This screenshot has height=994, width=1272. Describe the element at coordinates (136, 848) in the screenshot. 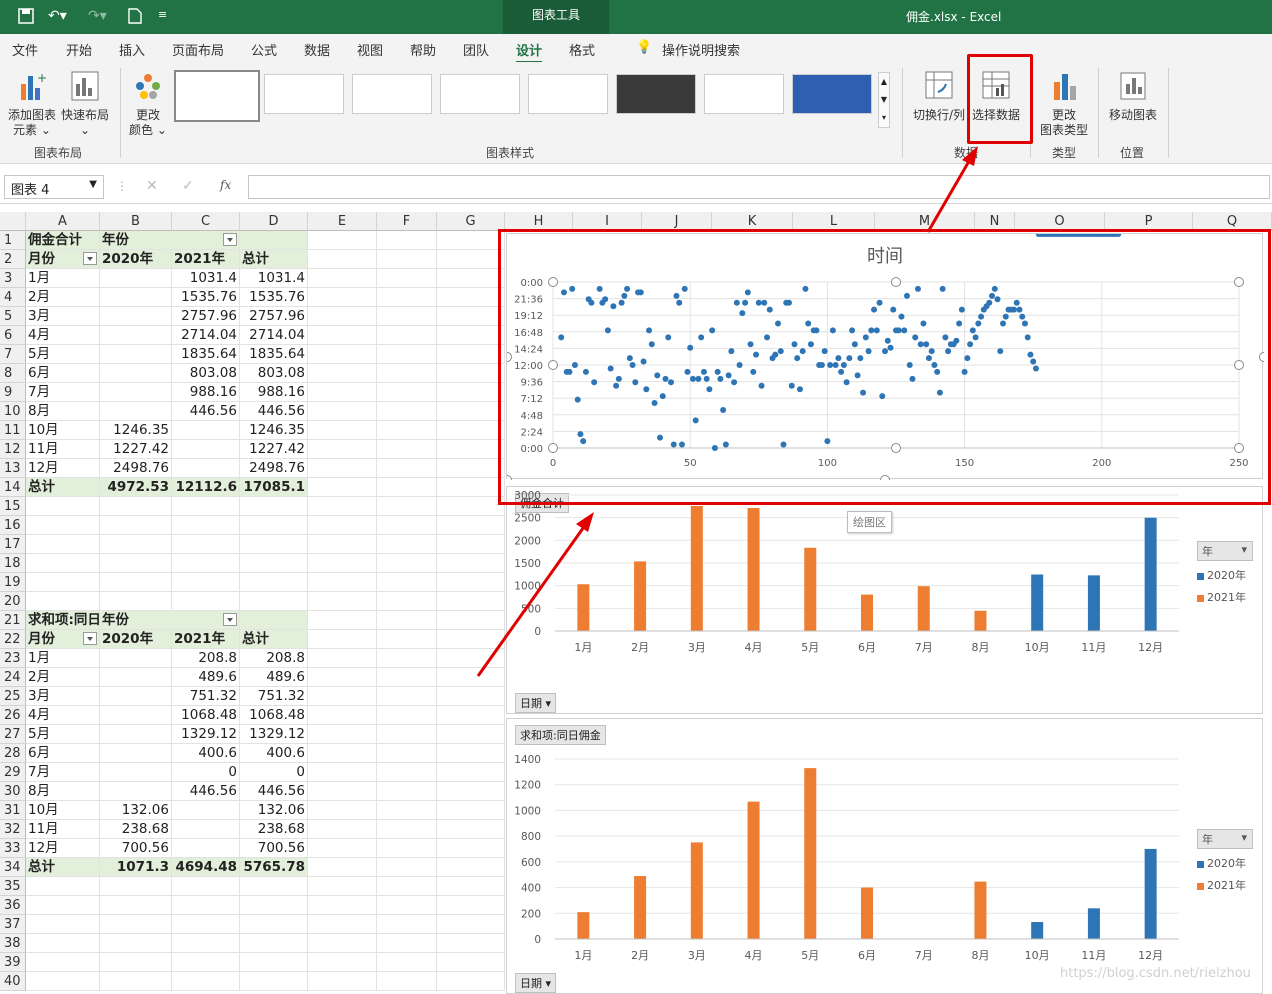

I see `pivot-cell: 700.56` at that location.